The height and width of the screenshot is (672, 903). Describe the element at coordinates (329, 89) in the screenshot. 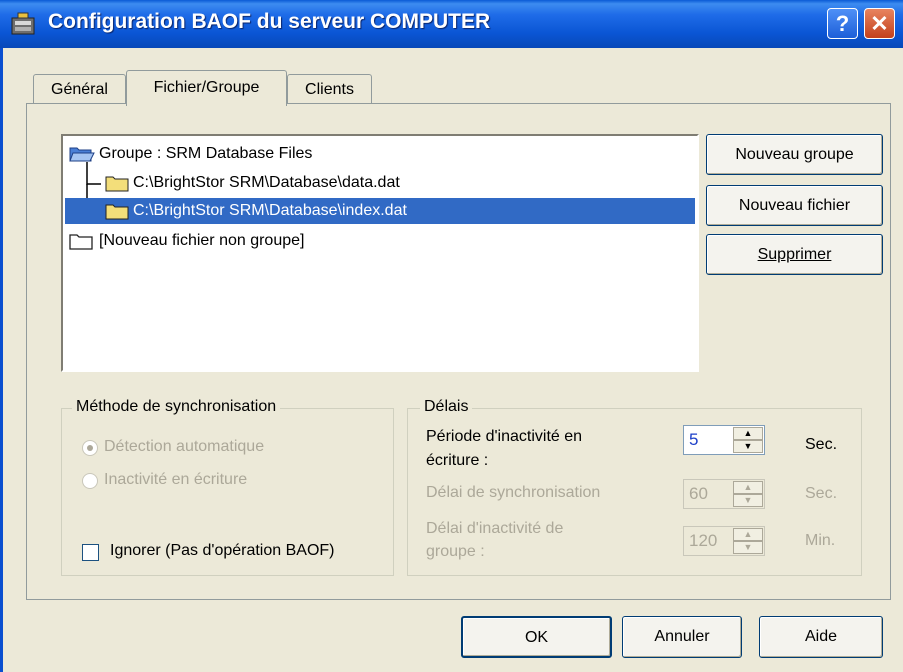

I see `tab-clients: Clients` at that location.